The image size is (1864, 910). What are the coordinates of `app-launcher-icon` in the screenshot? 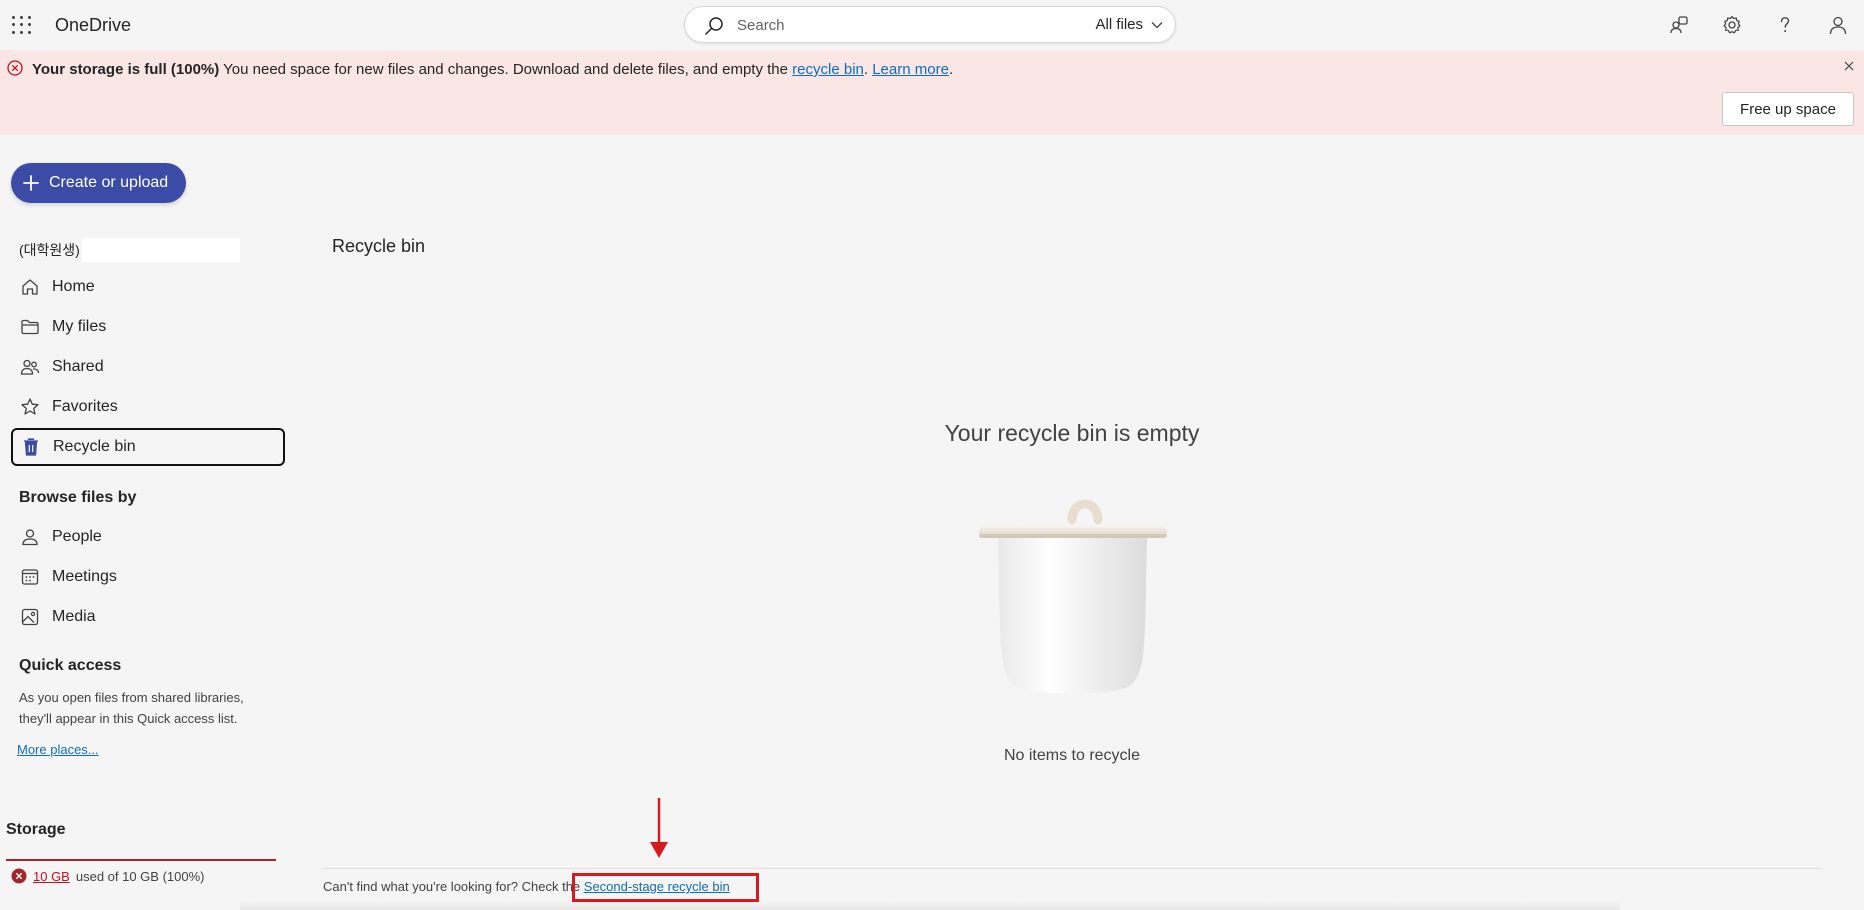 It's located at (21, 25).